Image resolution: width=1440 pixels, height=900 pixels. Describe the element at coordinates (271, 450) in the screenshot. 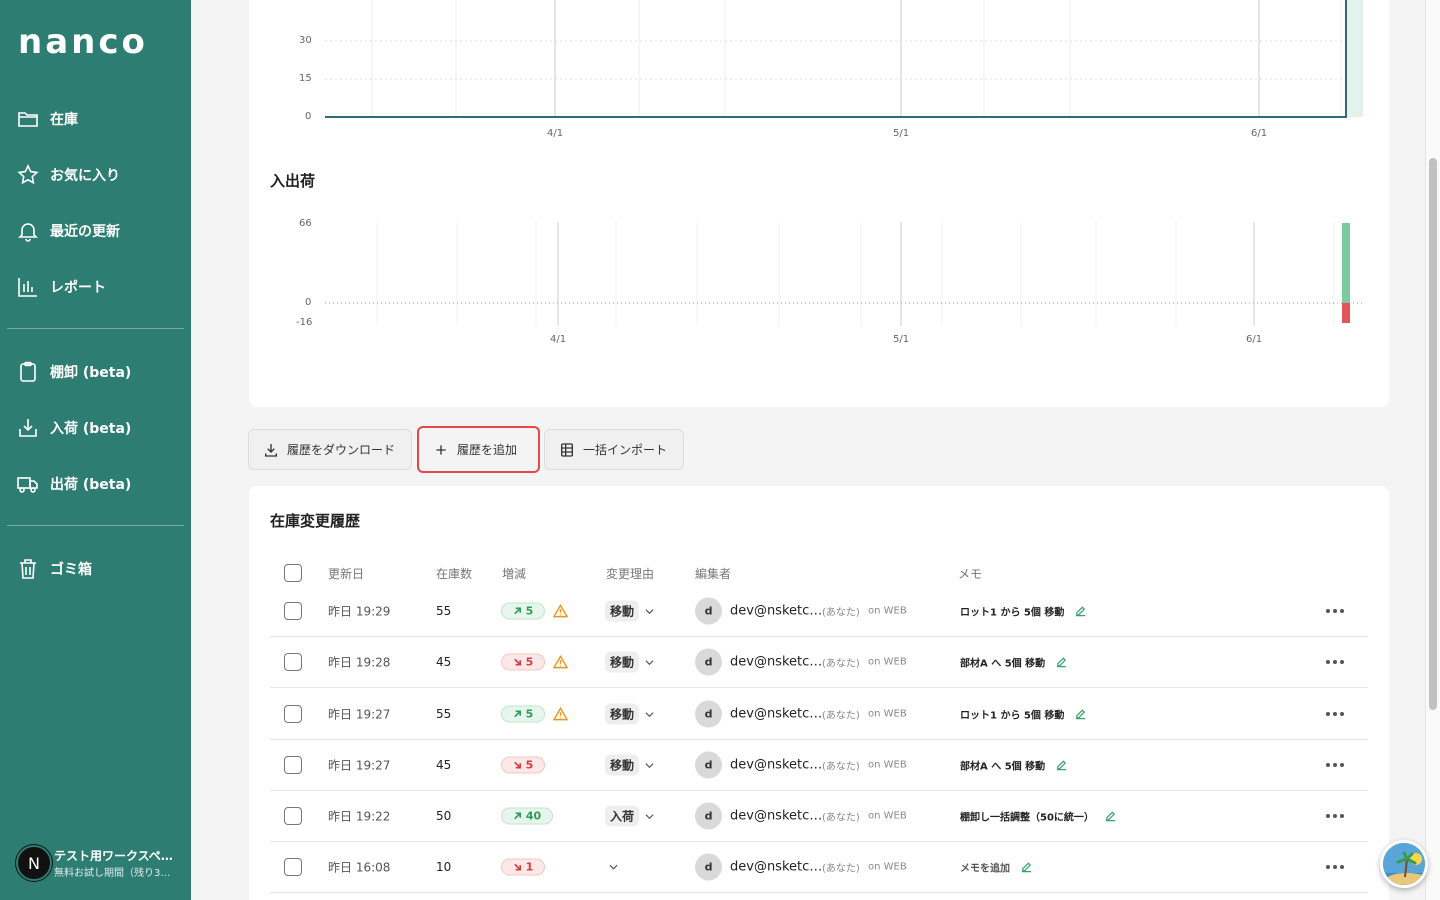

I see `download-icon` at that location.